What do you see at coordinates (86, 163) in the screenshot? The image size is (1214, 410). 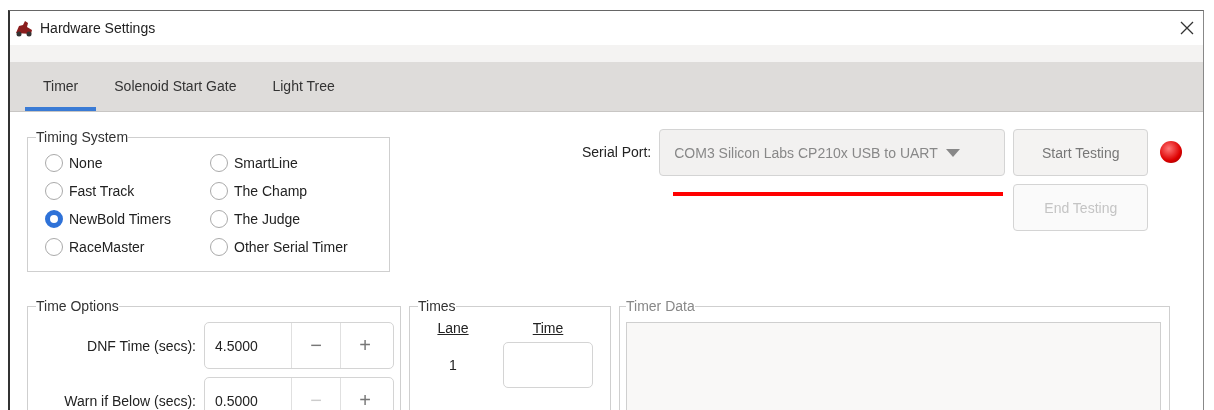 I see `radio-label: None` at bounding box center [86, 163].